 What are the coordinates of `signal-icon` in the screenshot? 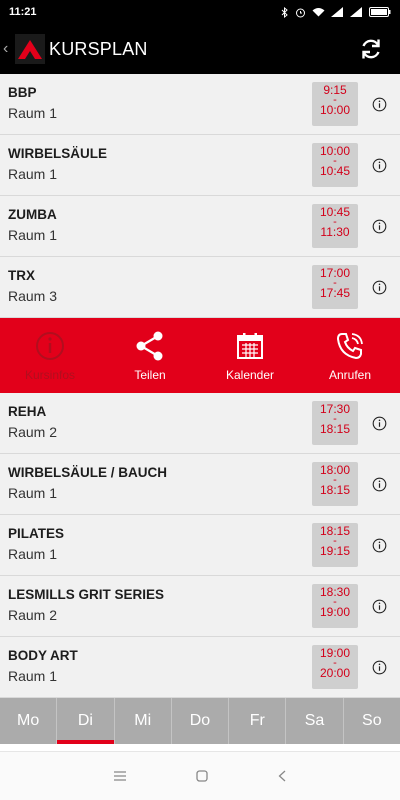 It's located at (337, 12).